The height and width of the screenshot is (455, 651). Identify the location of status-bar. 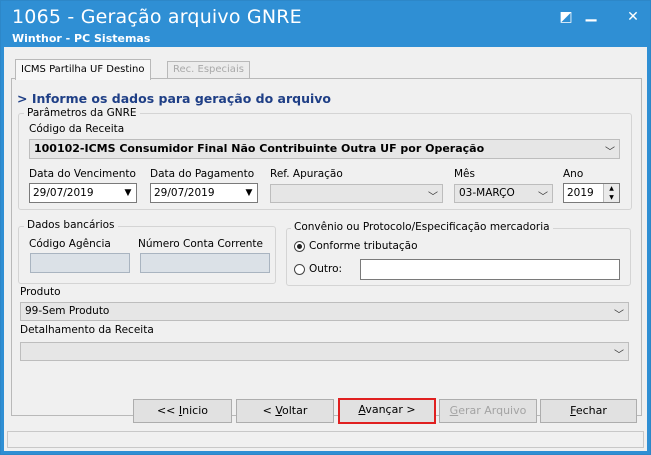
(325, 439).